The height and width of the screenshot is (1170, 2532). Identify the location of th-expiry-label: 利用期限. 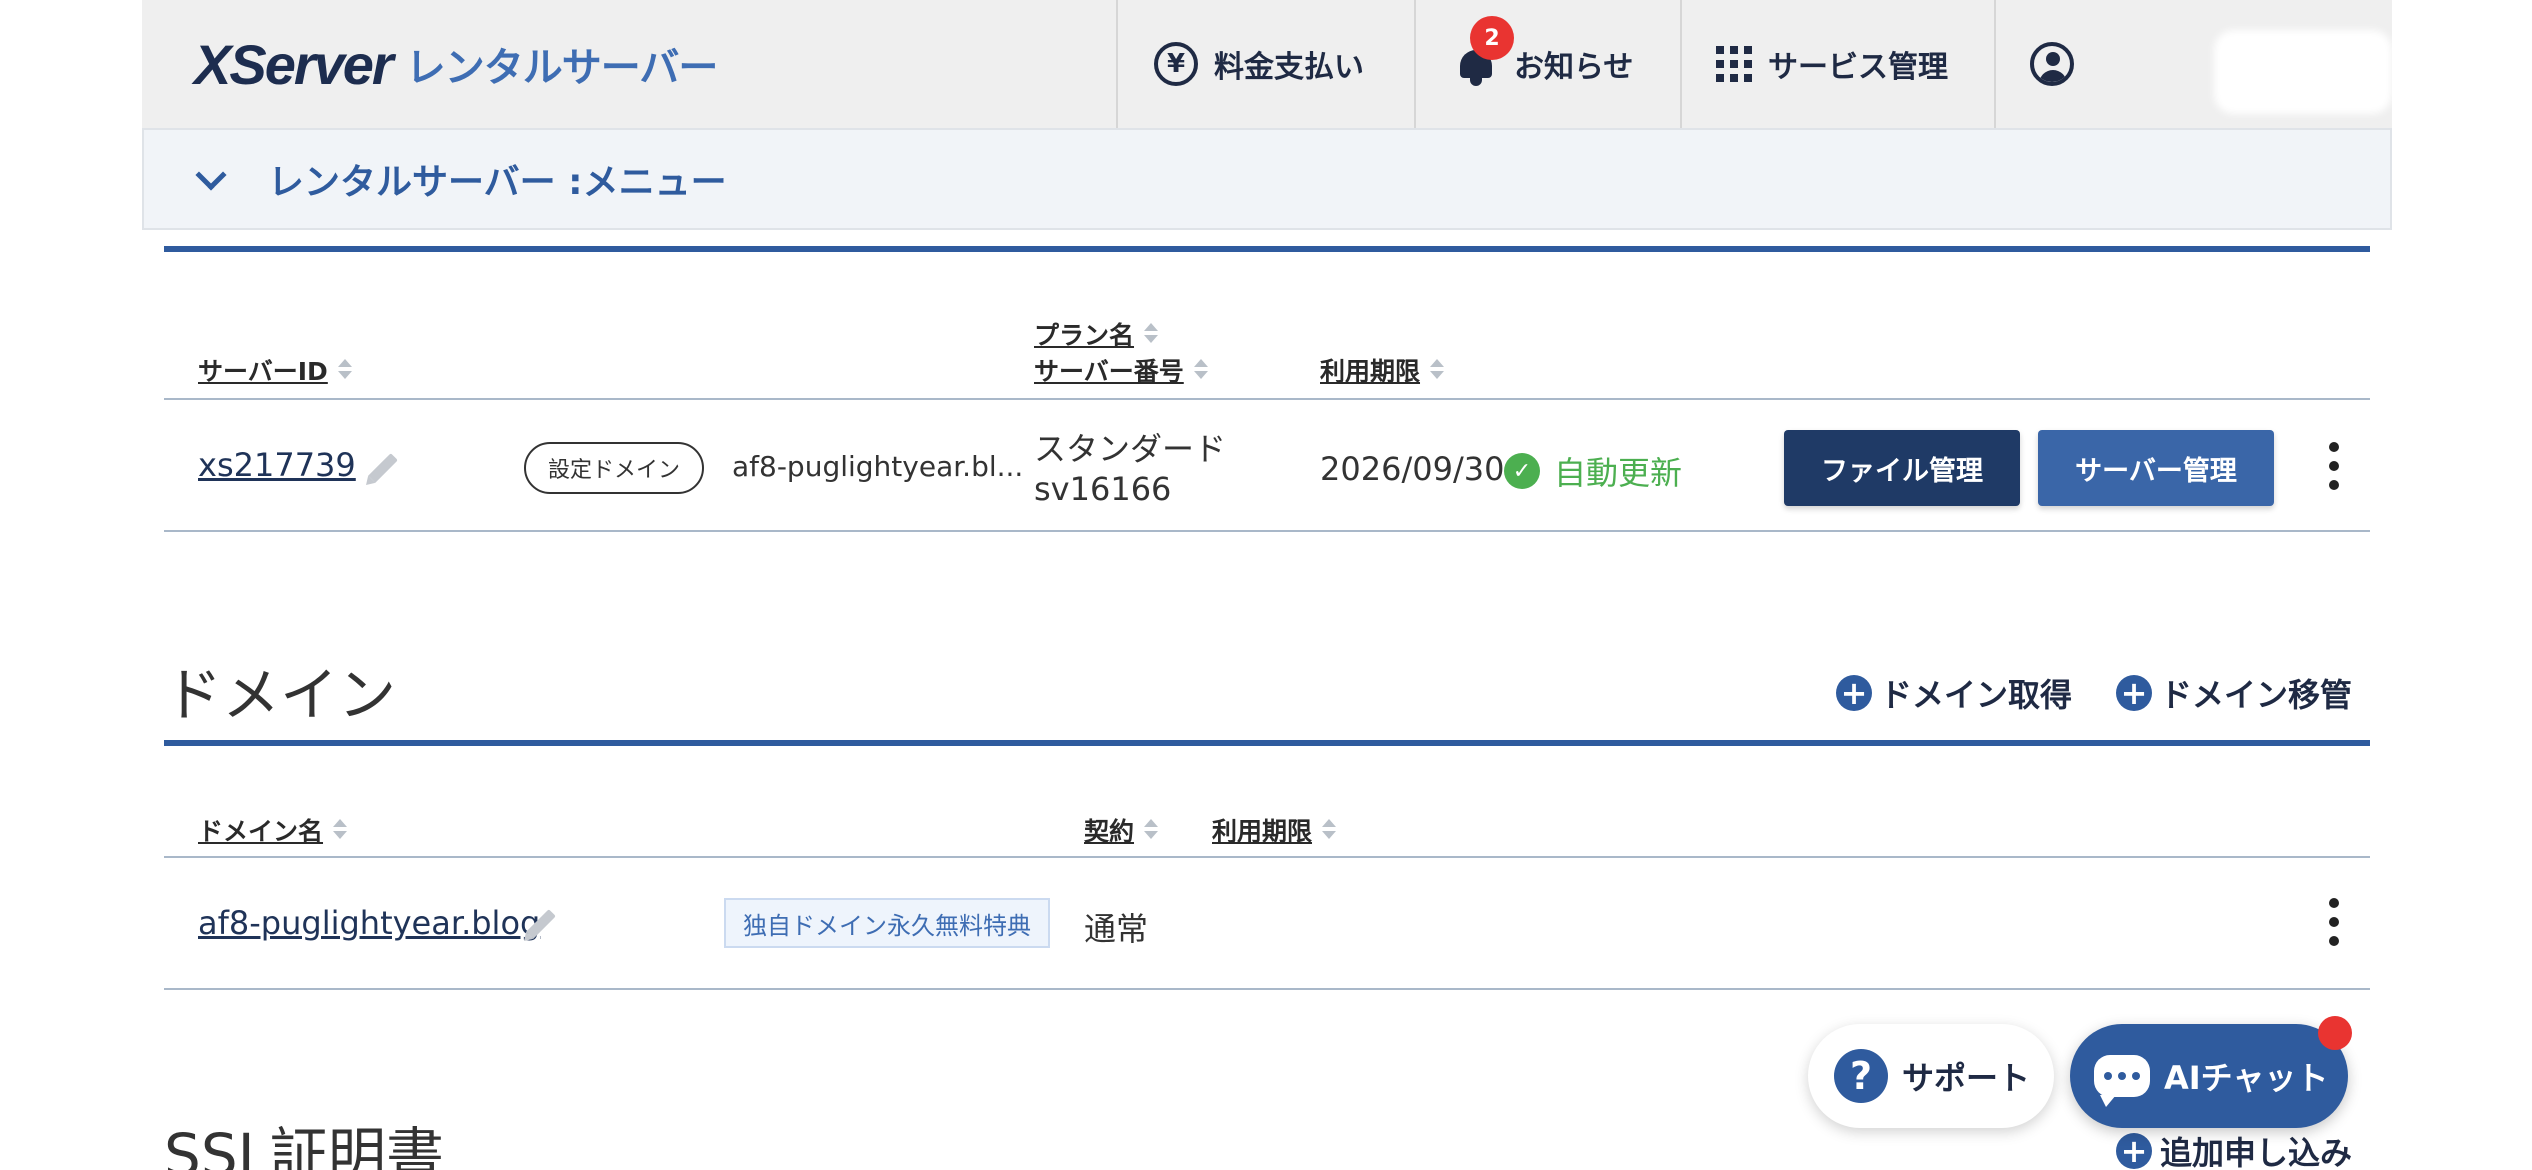
(1370, 371).